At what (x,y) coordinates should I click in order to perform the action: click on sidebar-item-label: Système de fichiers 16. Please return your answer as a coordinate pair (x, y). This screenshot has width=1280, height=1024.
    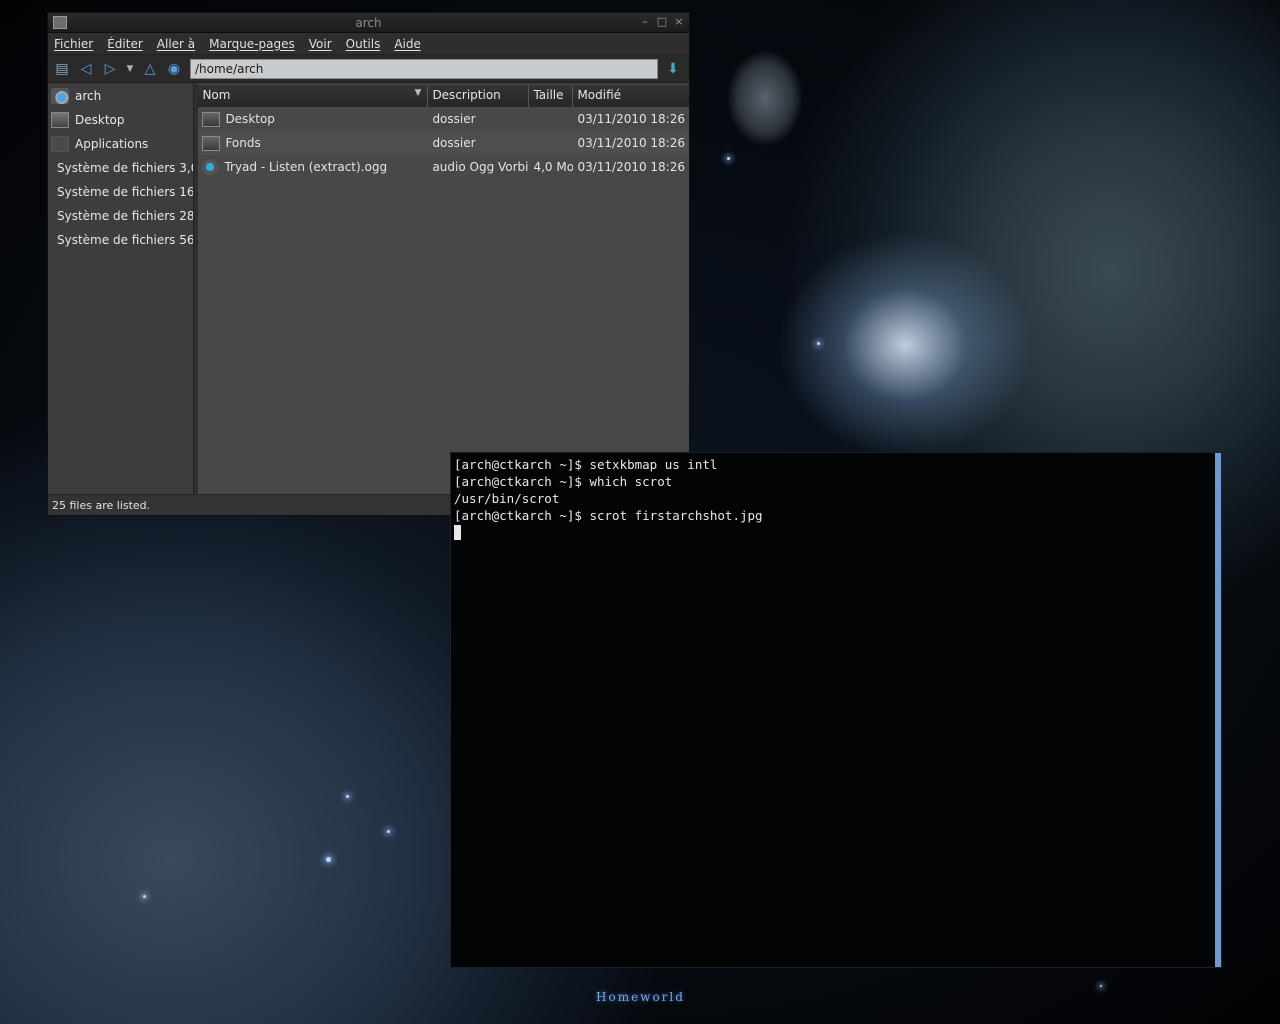
    Looking at the image, I should click on (125, 192).